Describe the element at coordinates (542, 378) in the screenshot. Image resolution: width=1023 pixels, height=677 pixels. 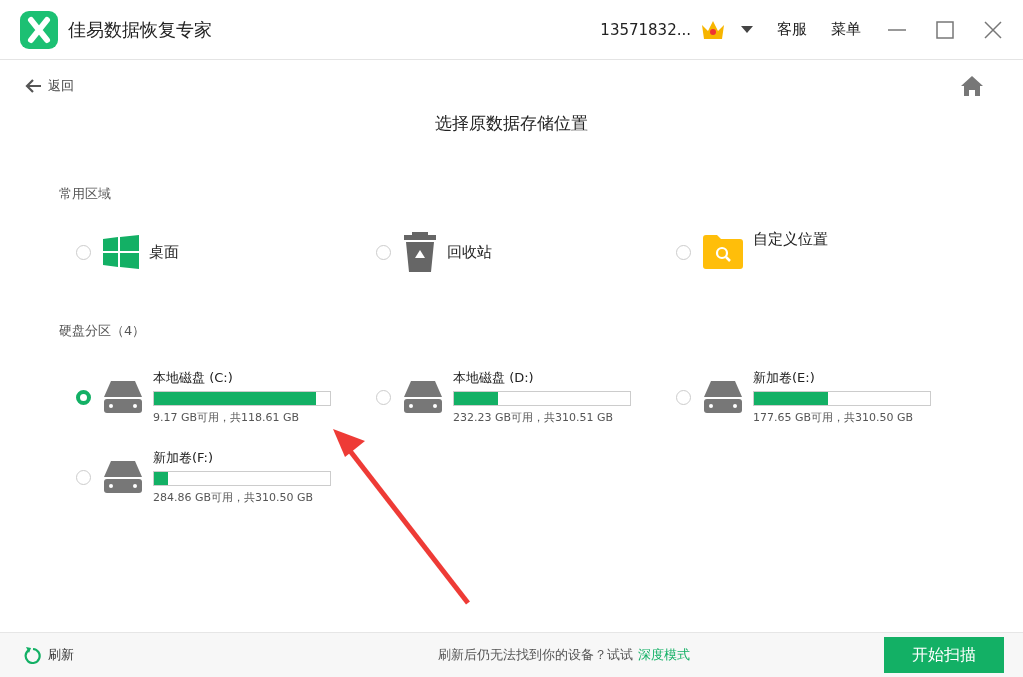
I see `disk-name: 本地磁盘 (D:)` at that location.